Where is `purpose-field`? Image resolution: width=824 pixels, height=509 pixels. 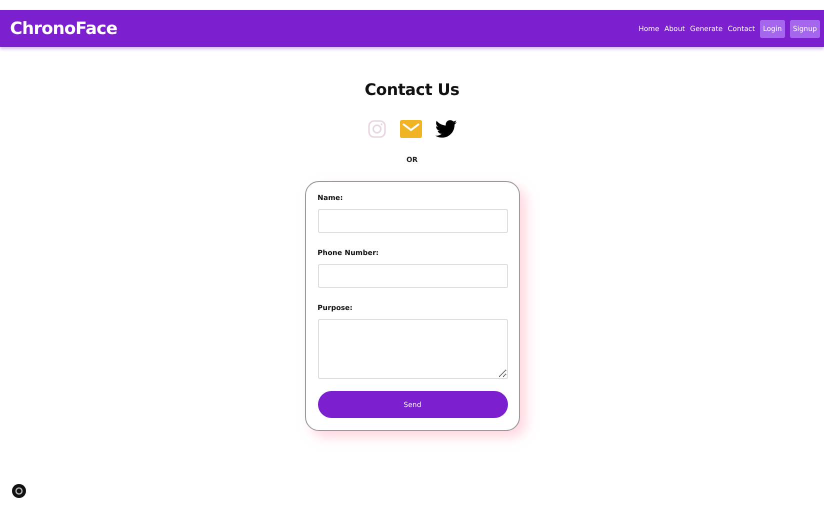 purpose-field is located at coordinates (413, 349).